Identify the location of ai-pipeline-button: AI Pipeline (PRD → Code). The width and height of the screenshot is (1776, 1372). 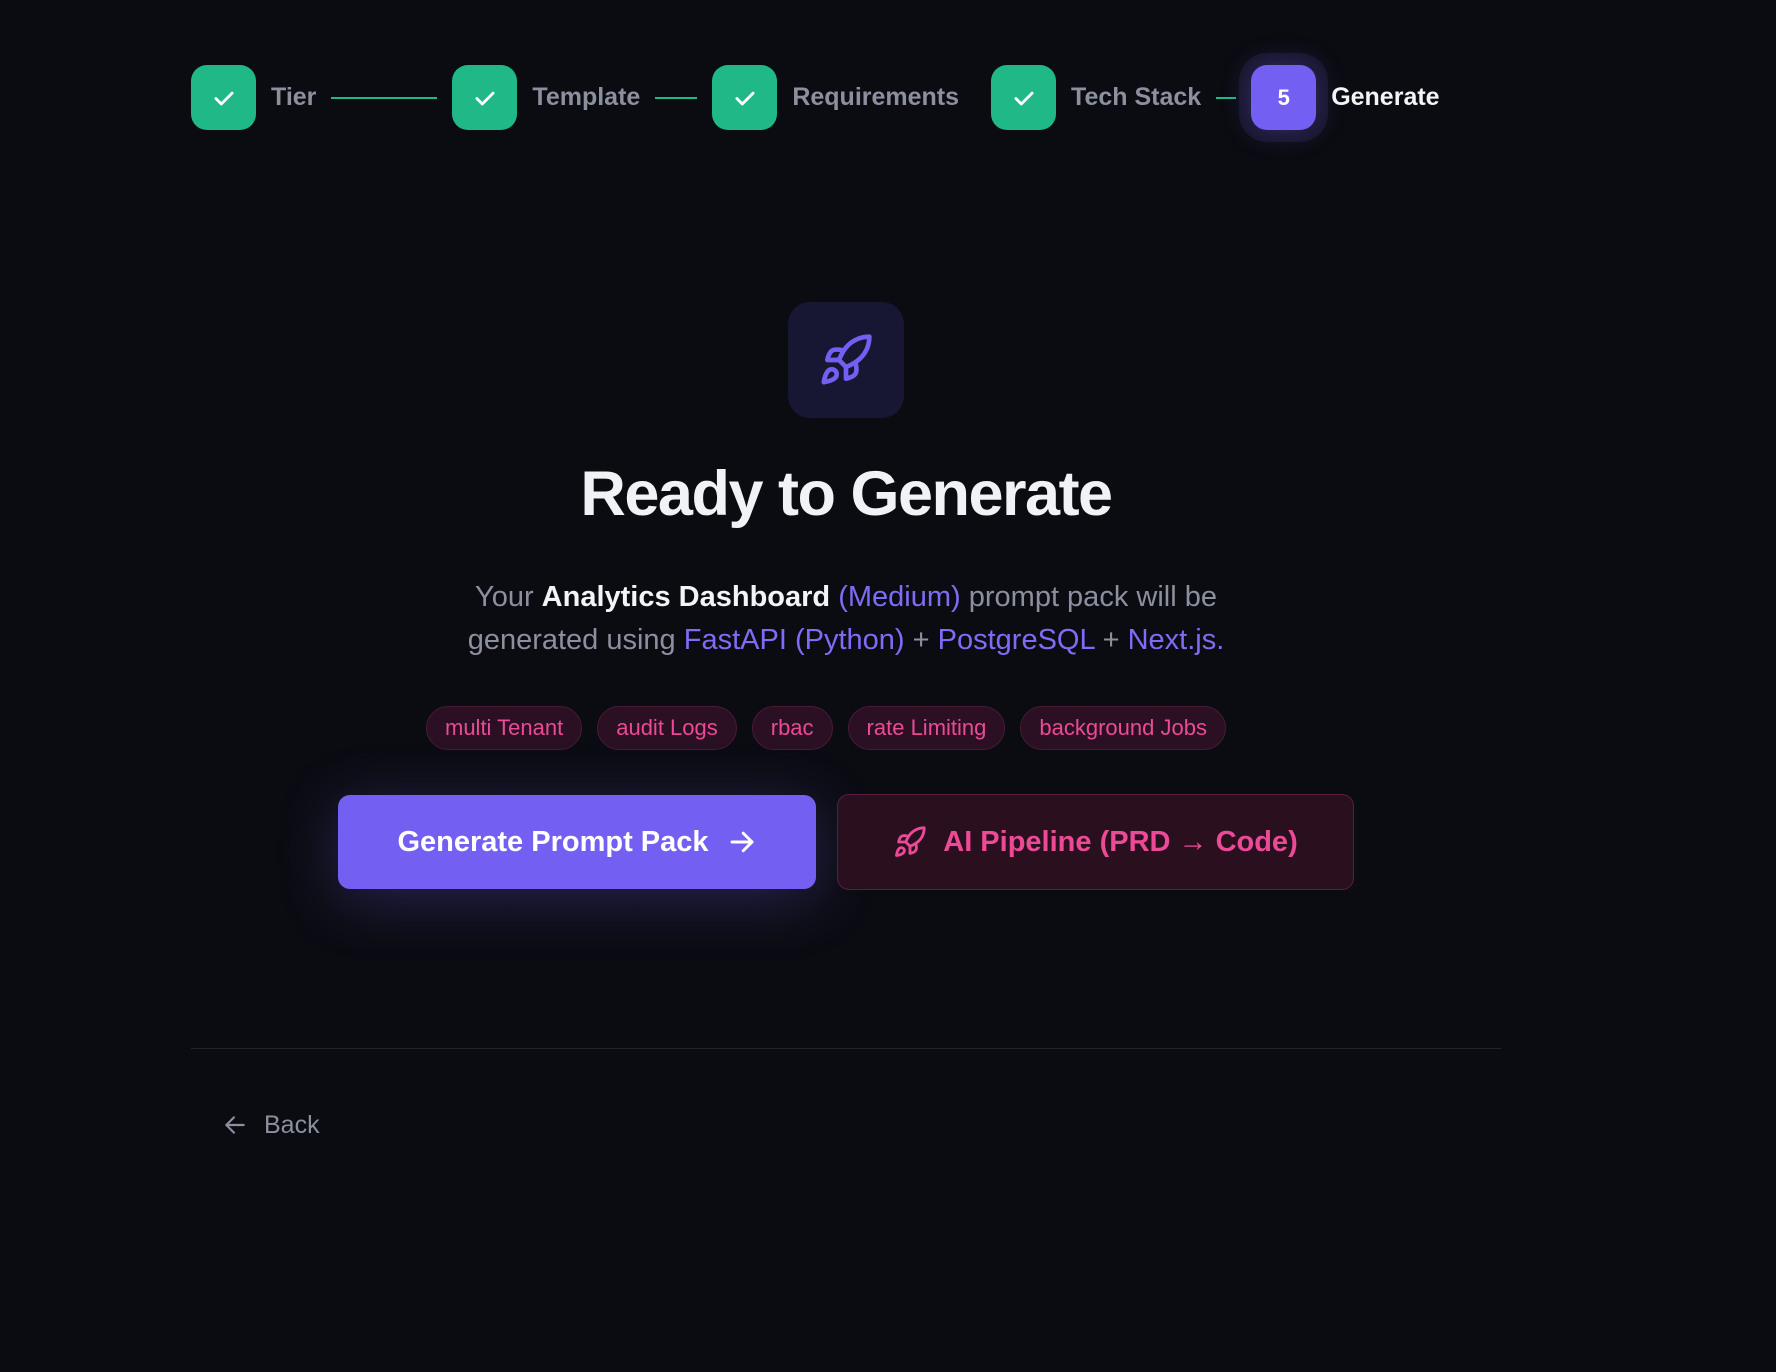
(1095, 842).